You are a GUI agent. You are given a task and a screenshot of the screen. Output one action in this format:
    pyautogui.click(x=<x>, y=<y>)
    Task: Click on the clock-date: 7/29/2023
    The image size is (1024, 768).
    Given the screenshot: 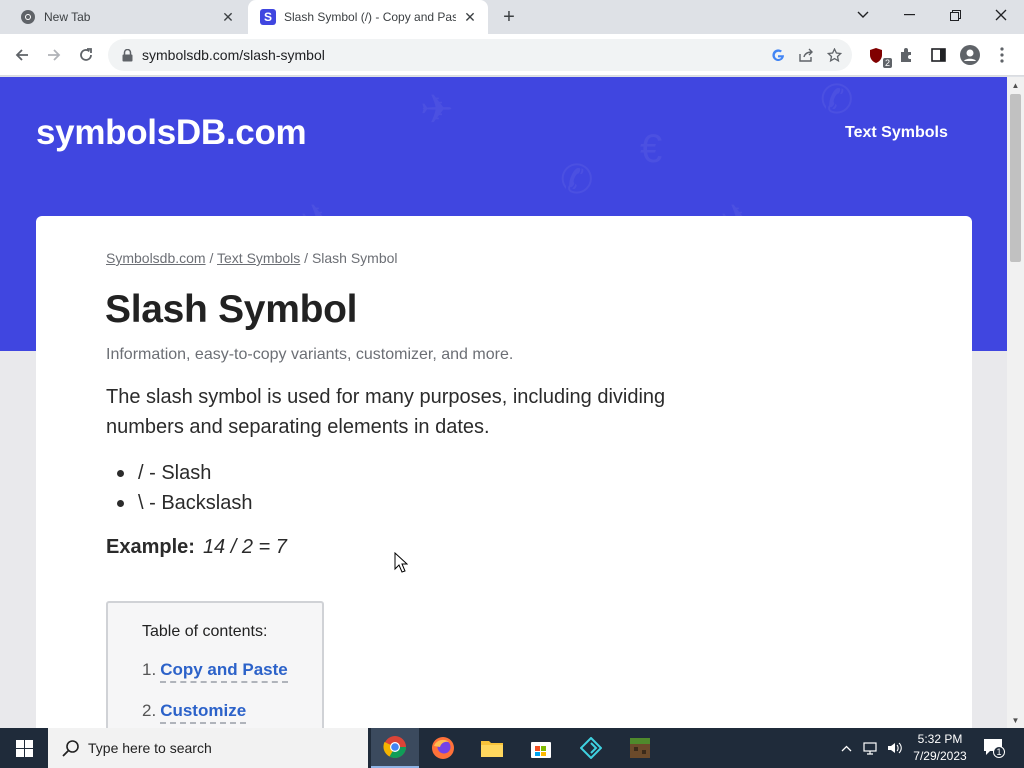 What is the action you would take?
    pyautogui.click(x=940, y=756)
    